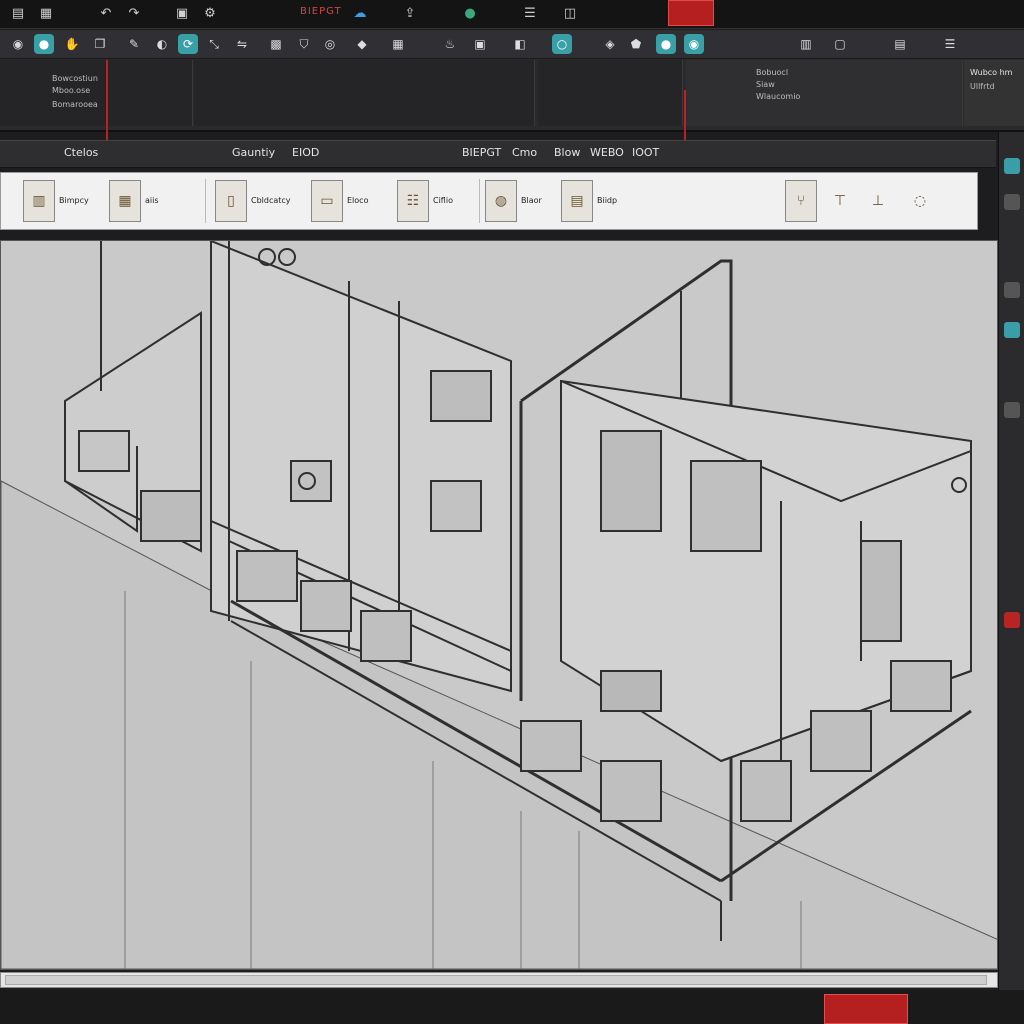 This screenshot has width=1024, height=1024. I want to click on camera-icon: ◫, so click(570, 13).